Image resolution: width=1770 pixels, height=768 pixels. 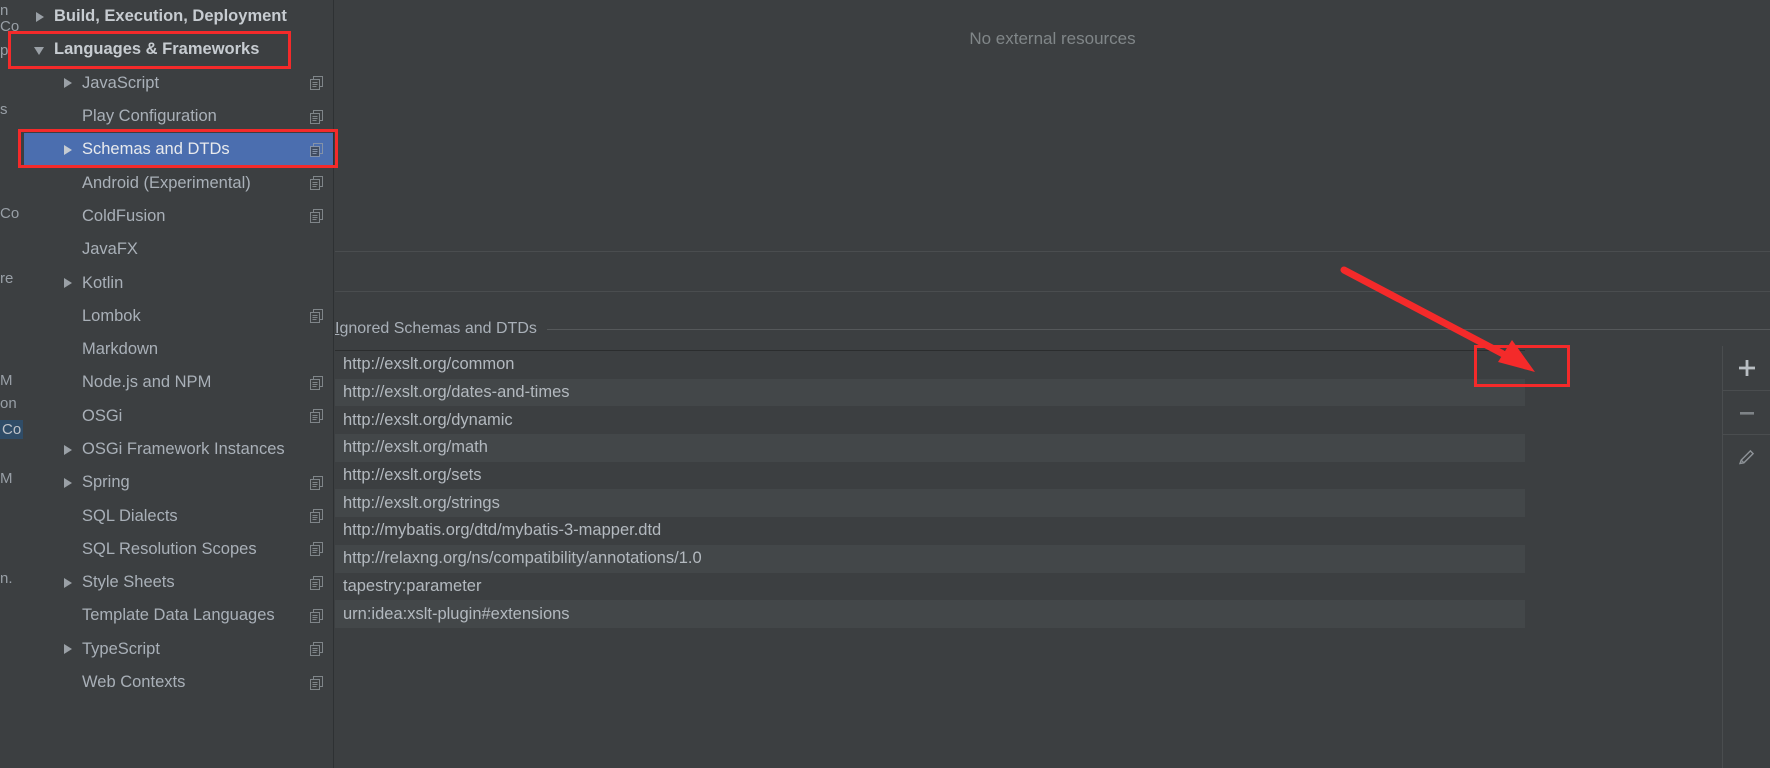 I want to click on list-item-label: http://exslt.org/math, so click(x=415, y=447).